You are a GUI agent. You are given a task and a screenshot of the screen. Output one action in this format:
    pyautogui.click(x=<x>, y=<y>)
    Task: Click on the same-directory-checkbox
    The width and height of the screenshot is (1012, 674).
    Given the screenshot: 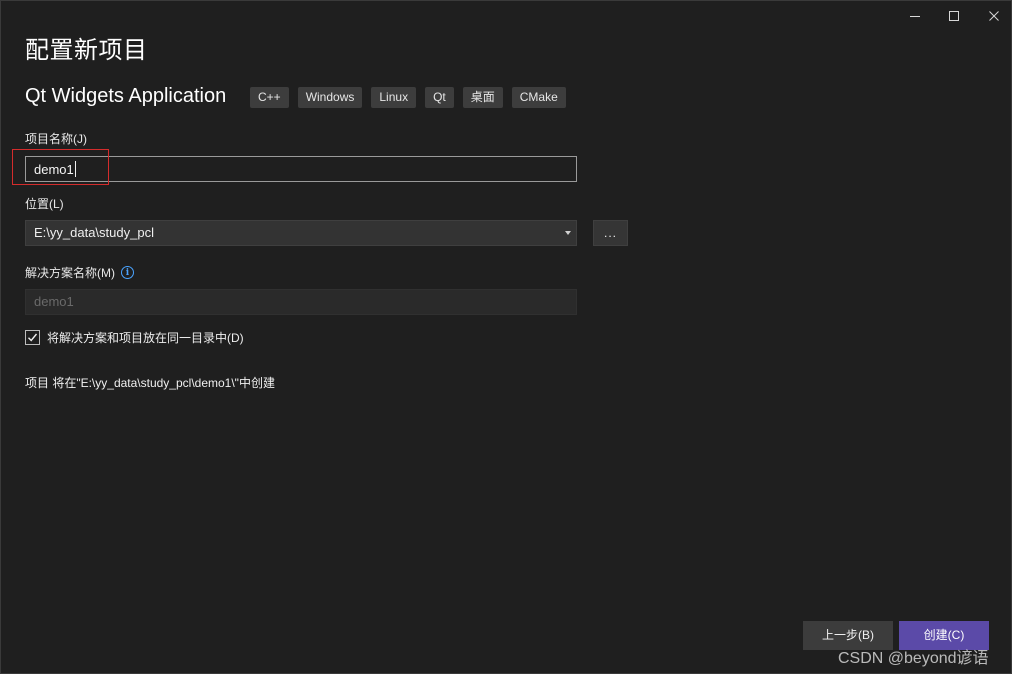 What is the action you would take?
    pyautogui.click(x=32, y=337)
    